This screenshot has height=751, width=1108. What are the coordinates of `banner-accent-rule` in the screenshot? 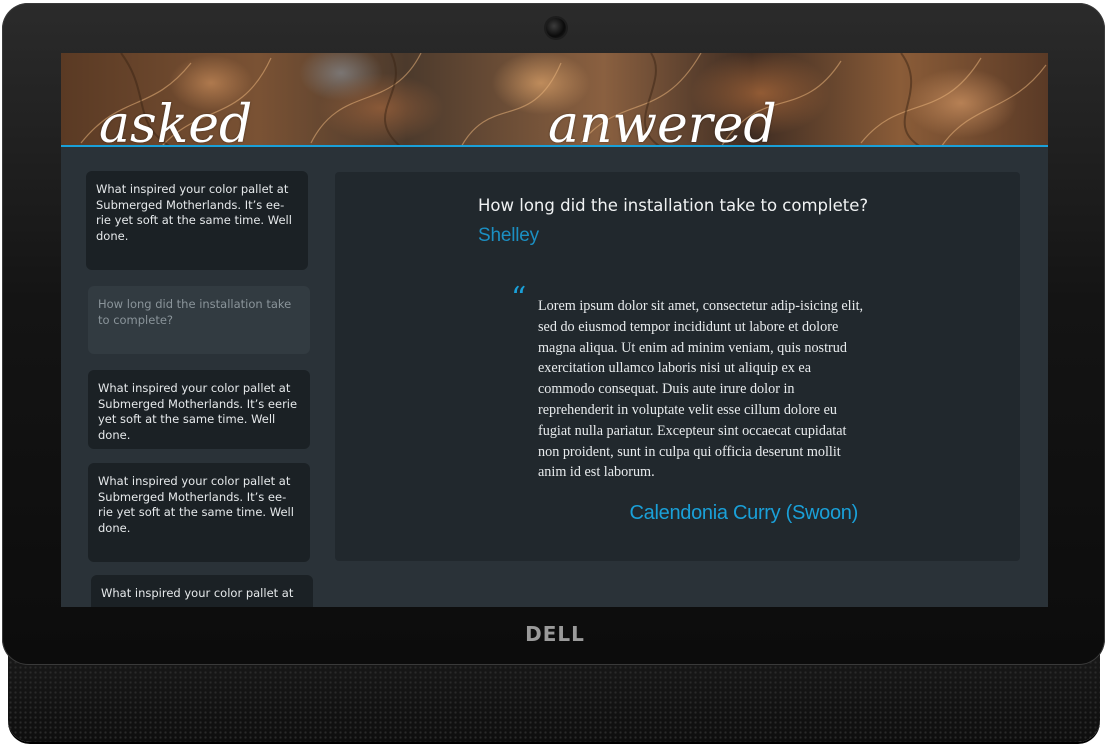 It's located at (554, 146).